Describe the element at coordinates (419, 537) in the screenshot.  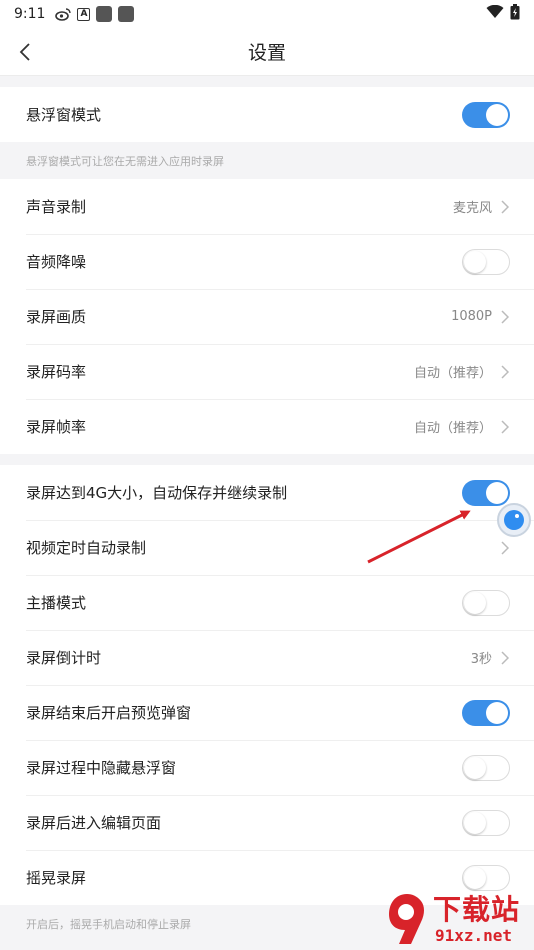
I see `annotation-arrow` at that location.